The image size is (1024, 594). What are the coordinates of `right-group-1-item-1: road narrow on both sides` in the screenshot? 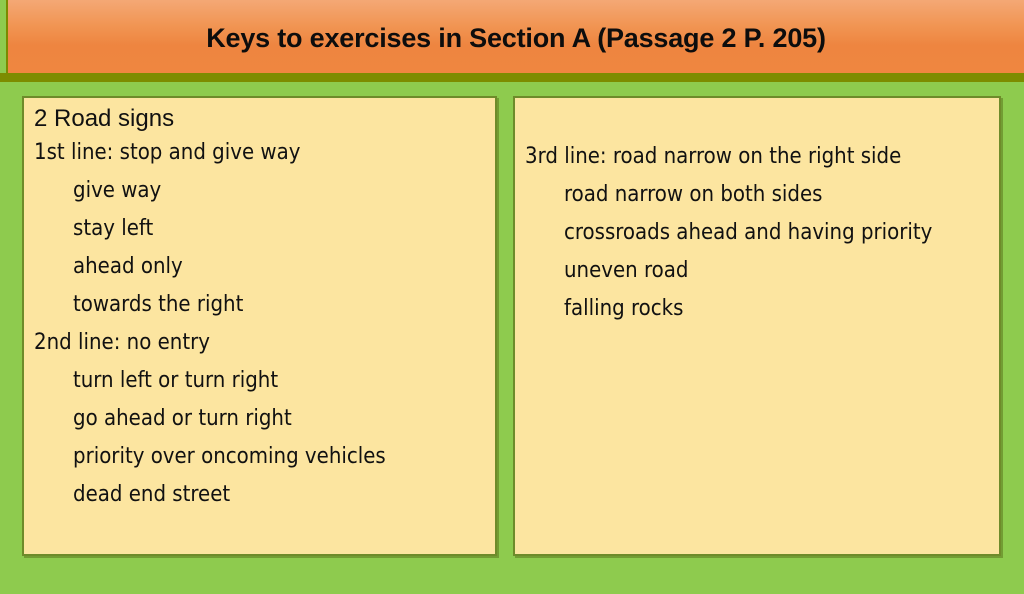 It's located at (693, 194).